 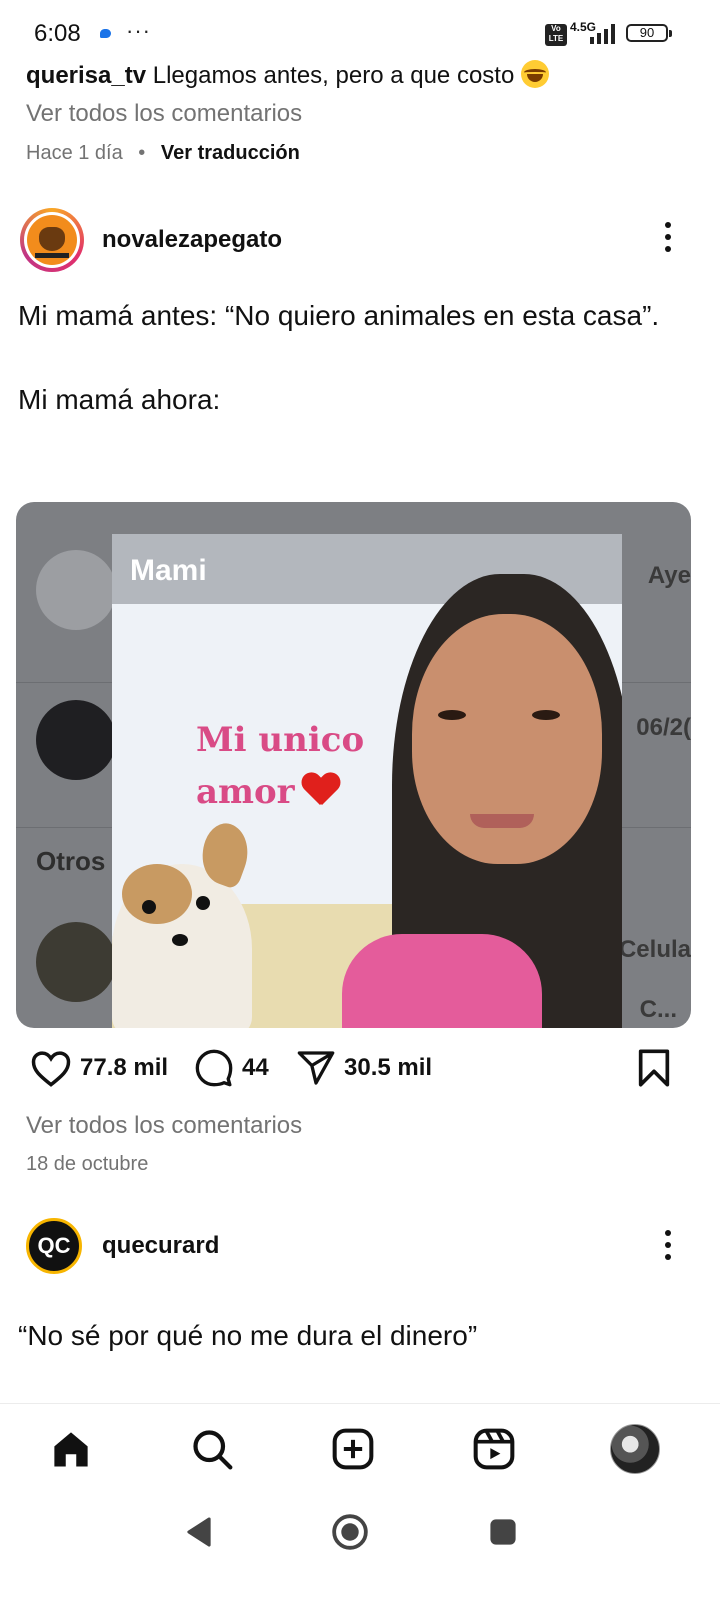 What do you see at coordinates (124, 1068) in the screenshot?
I see `like-count: 77.8 mil` at bounding box center [124, 1068].